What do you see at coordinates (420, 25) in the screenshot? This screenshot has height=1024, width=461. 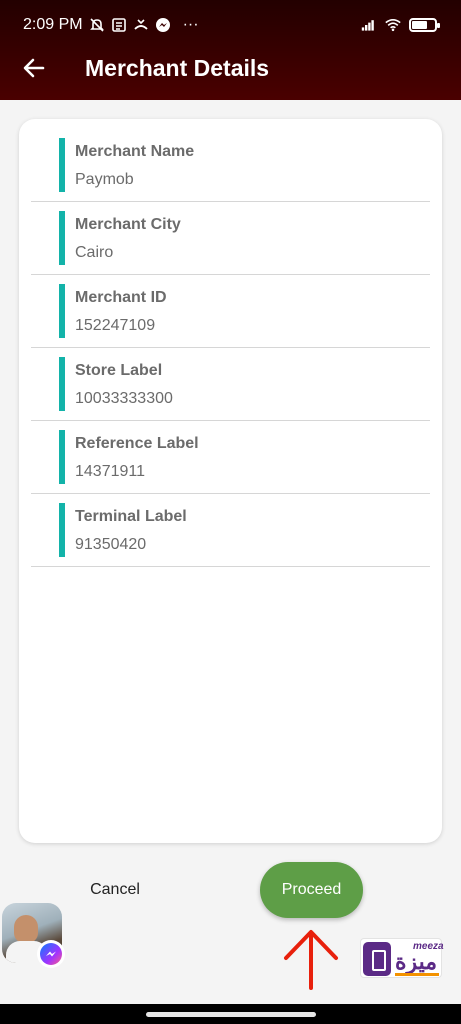 I see `battery-level` at bounding box center [420, 25].